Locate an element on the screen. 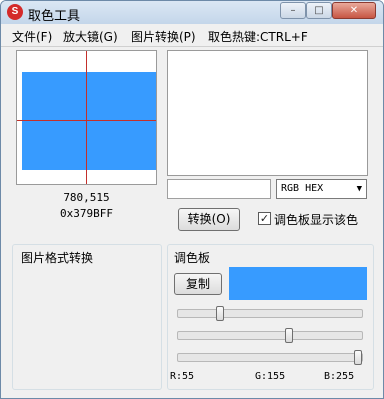 The width and height of the screenshot is (384, 399). color-picker-view is located at coordinates (86, 117).